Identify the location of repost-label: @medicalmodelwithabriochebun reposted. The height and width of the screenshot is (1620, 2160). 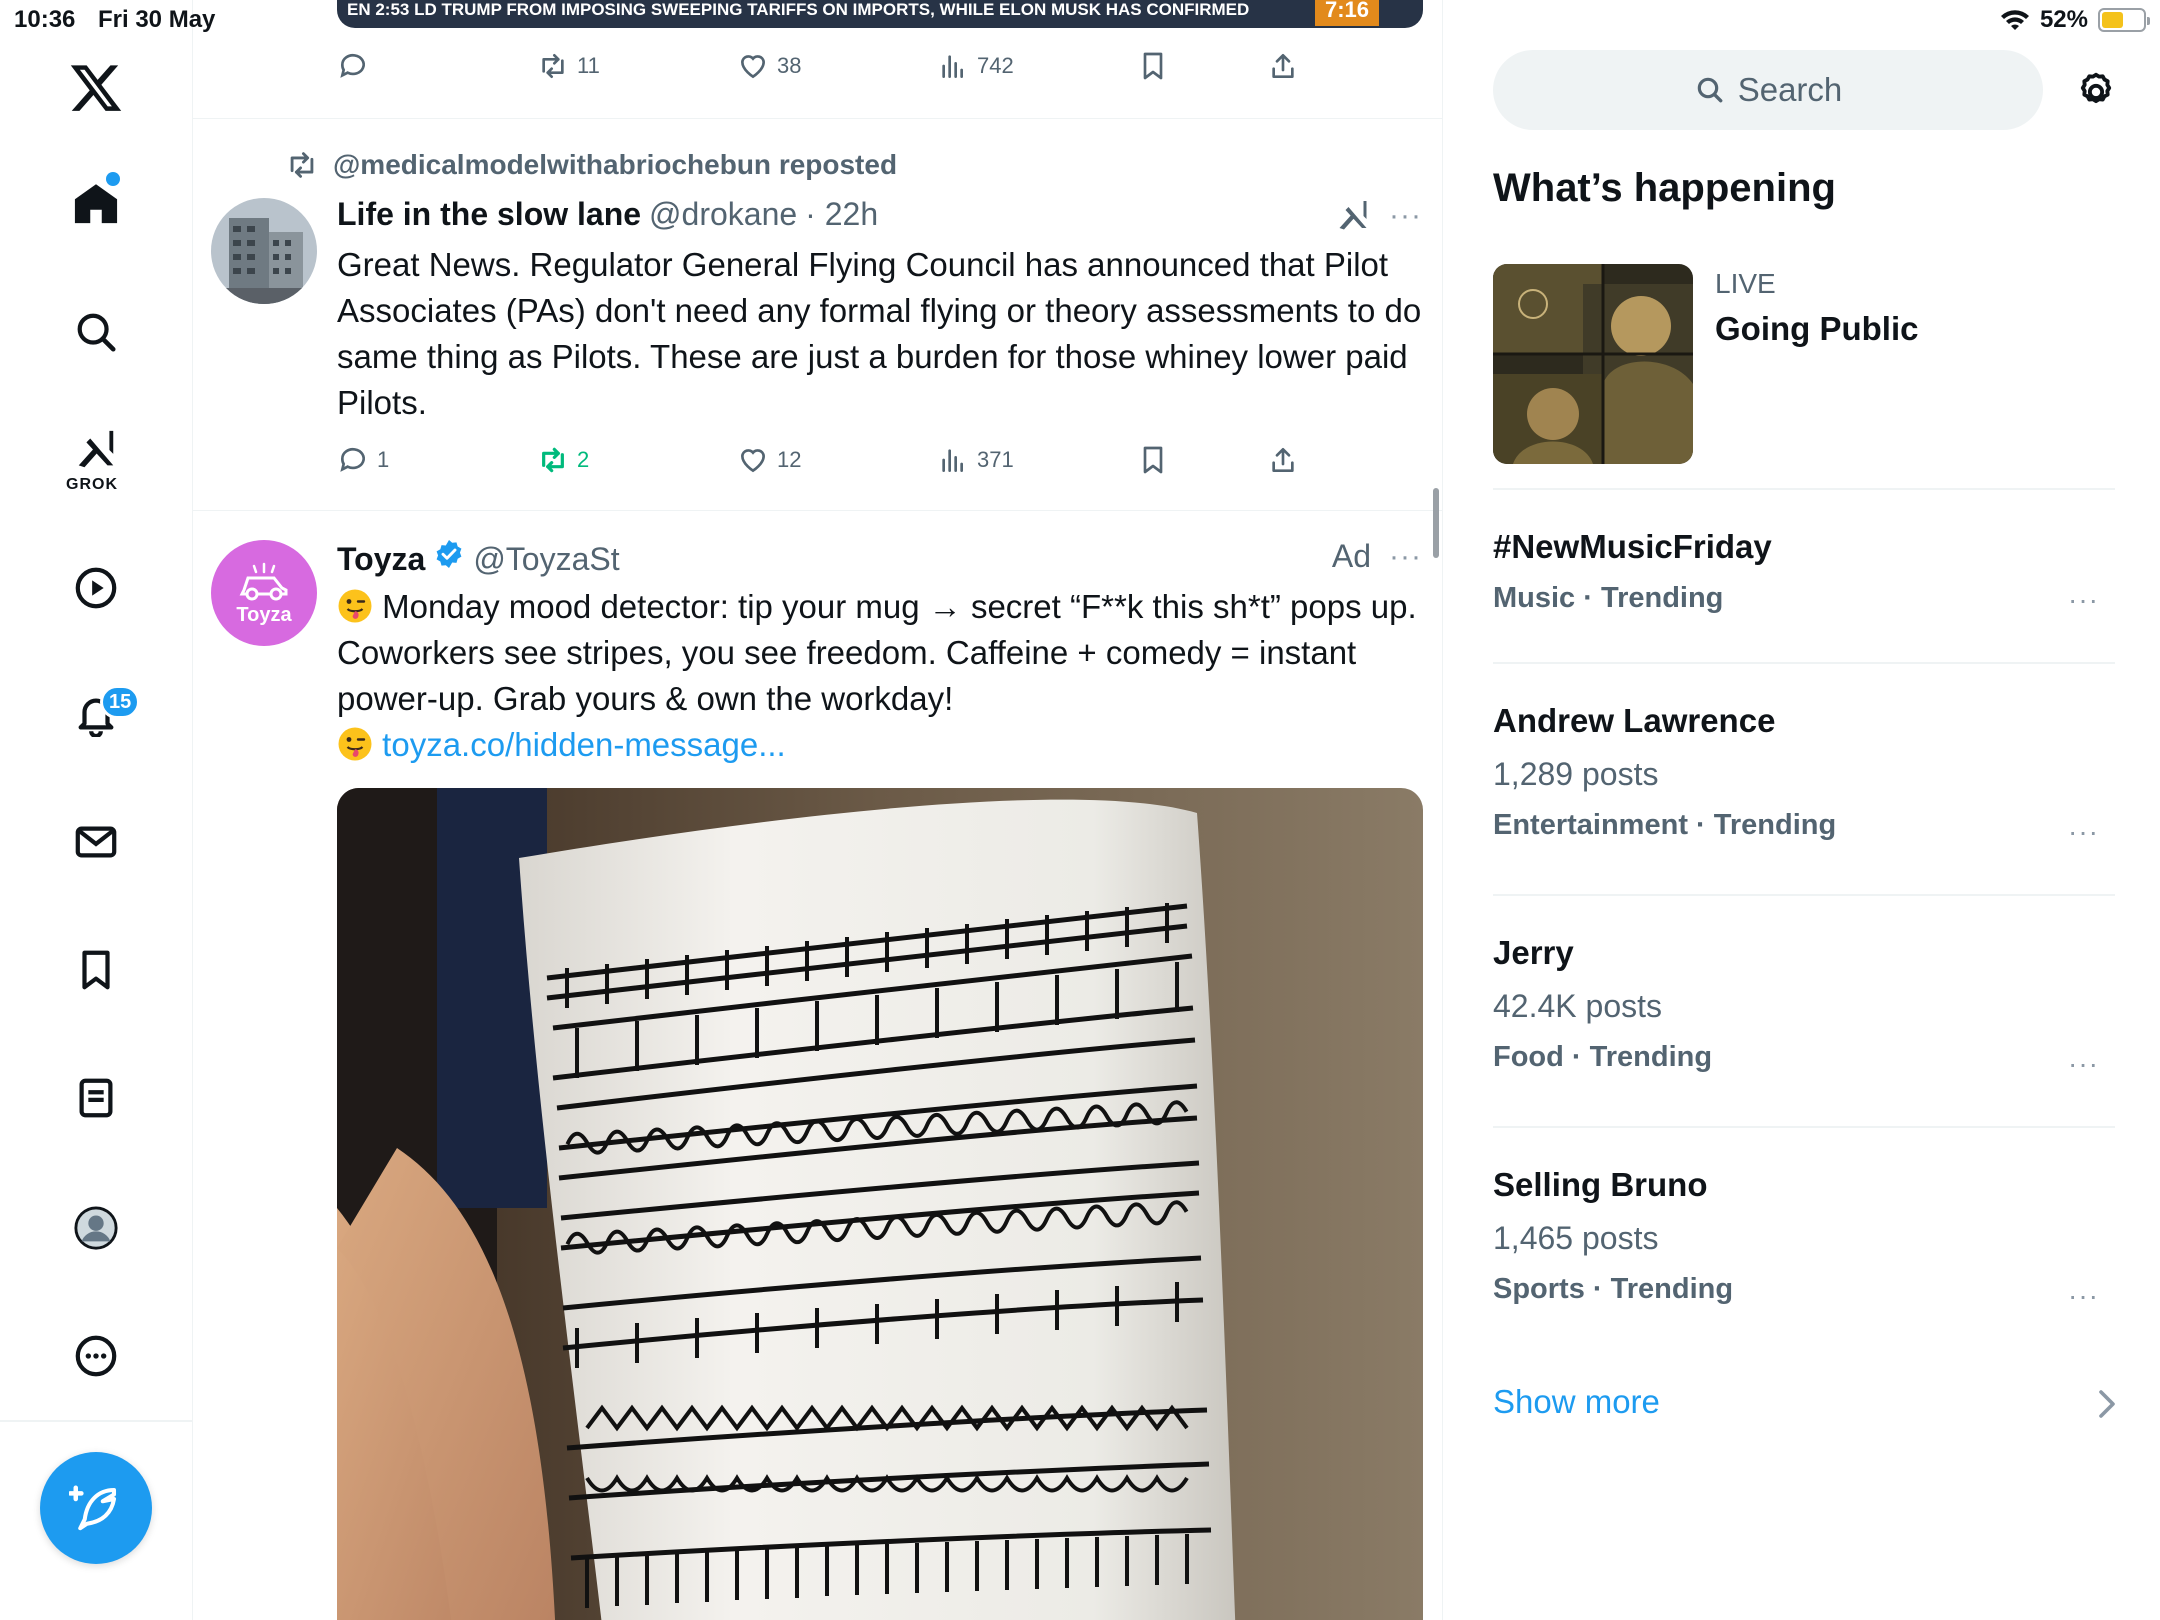
(615, 164).